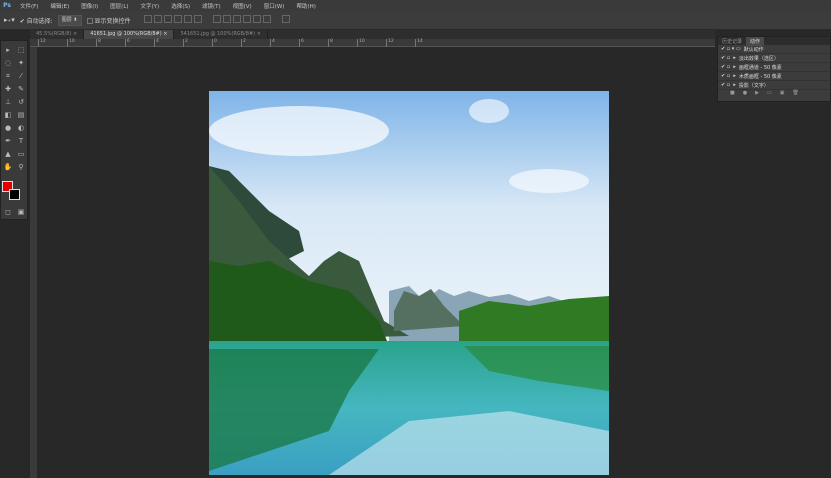 The width and height of the screenshot is (831, 478). What do you see at coordinates (274, 6) in the screenshot?
I see `menu-window: 窗口(W)` at bounding box center [274, 6].